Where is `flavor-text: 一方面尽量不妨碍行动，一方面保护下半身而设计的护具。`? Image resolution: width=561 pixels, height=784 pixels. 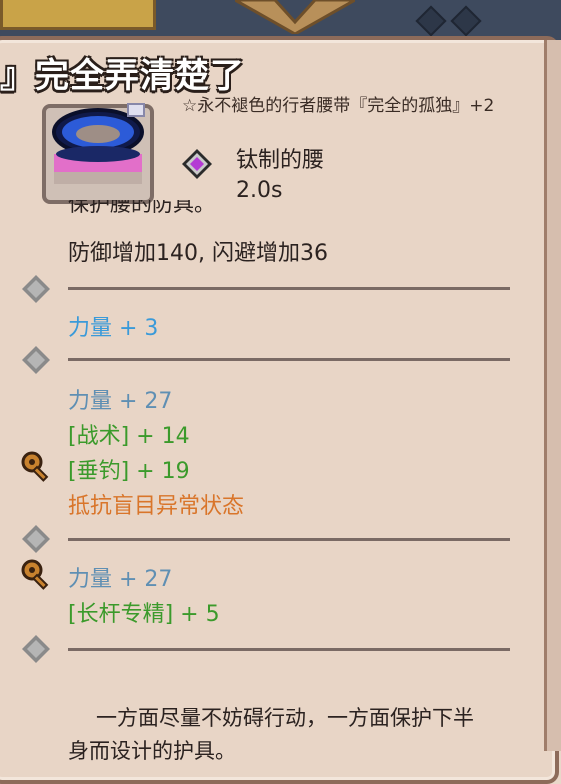
flavor-text: 一方面尽量不妨碍行动，一方面保护下半身而设计的护具。 is located at coordinates (271, 734).